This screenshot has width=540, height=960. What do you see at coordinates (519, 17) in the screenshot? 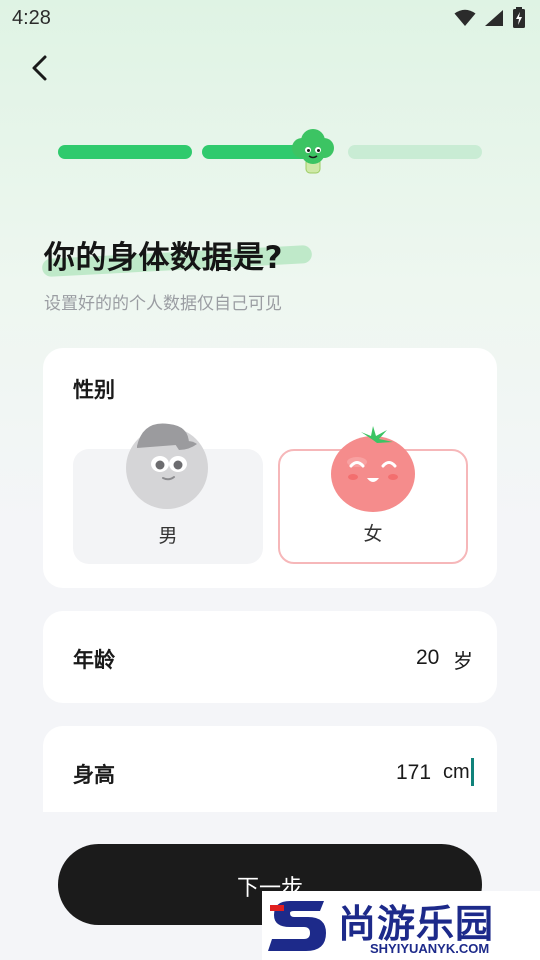
I see `battery-icon` at bounding box center [519, 17].